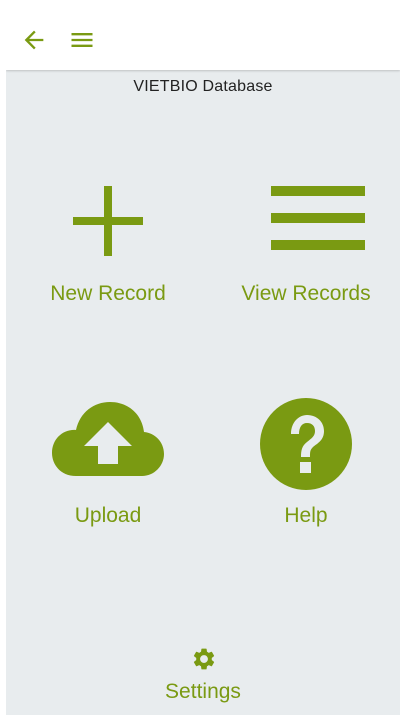 The height and width of the screenshot is (721, 406). Describe the element at coordinates (306, 251) in the screenshot. I see `view-records-button: View Records` at that location.